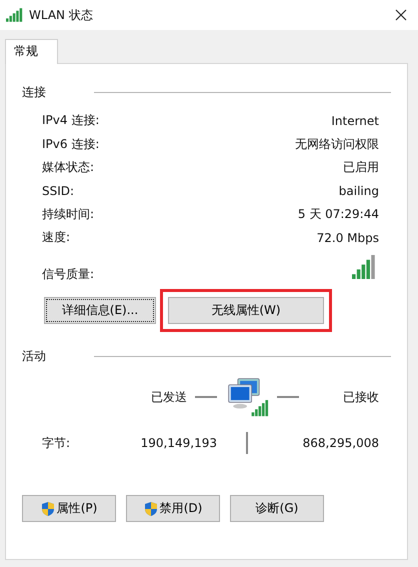  I want to click on dialog-button: 诊断(G), so click(277, 508).